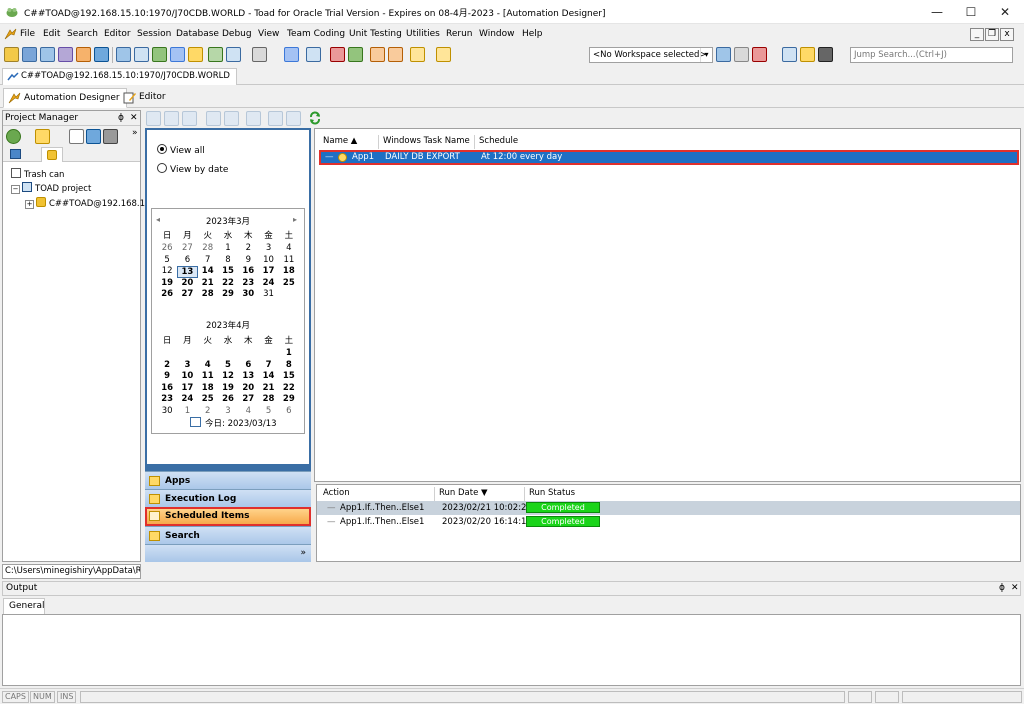 This screenshot has height=704, width=1024. Describe the element at coordinates (24, 606) in the screenshot. I see `tab-general: General` at that location.